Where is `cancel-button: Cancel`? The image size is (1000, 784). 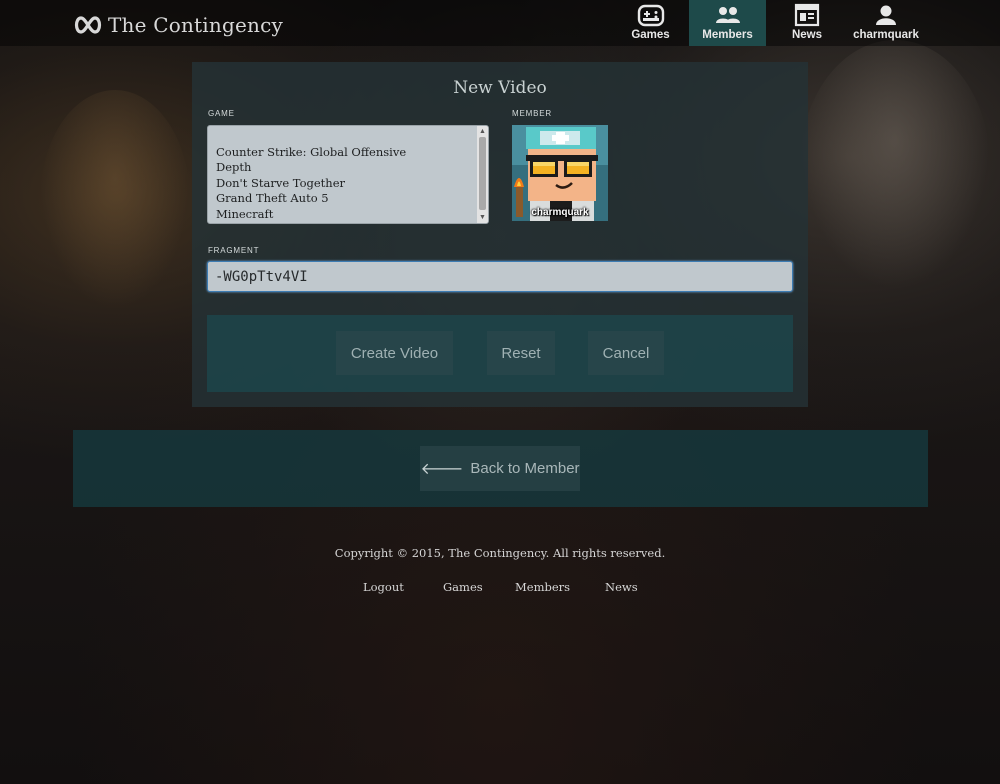 cancel-button: Cancel is located at coordinates (626, 353).